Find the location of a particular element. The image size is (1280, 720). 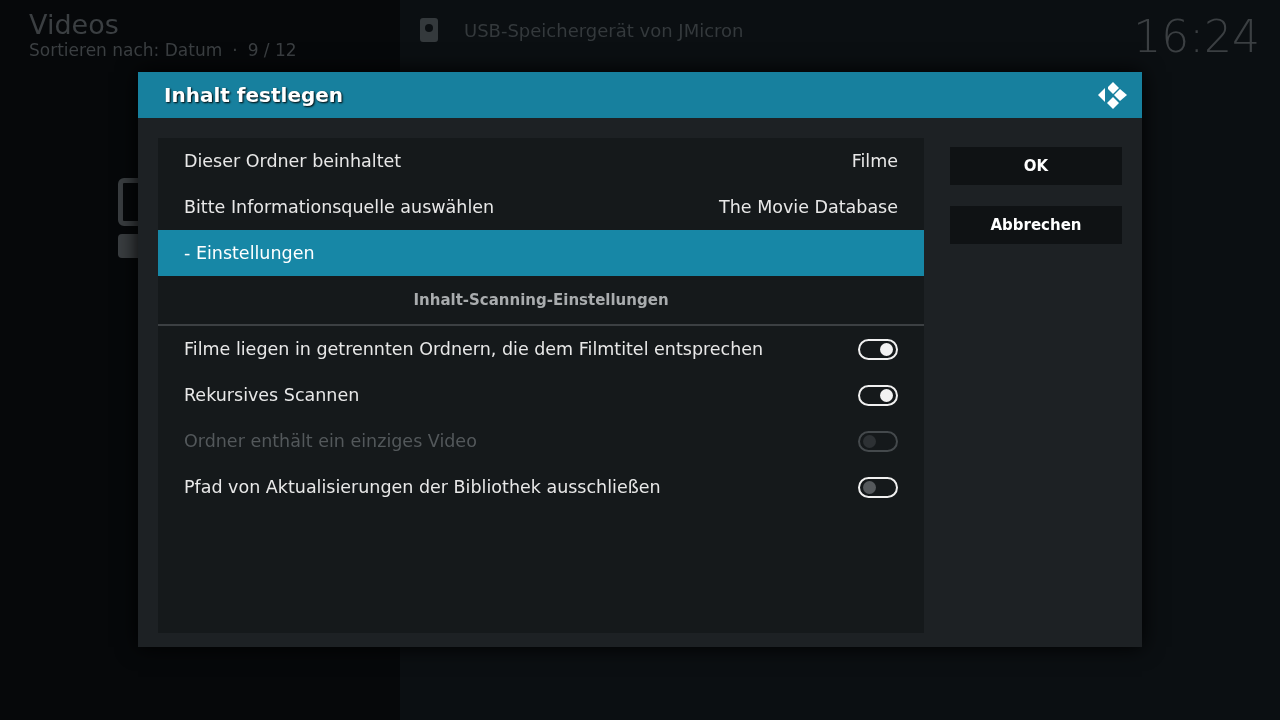

setting-label: Ordner enthält ein einziges Video is located at coordinates (330, 441).